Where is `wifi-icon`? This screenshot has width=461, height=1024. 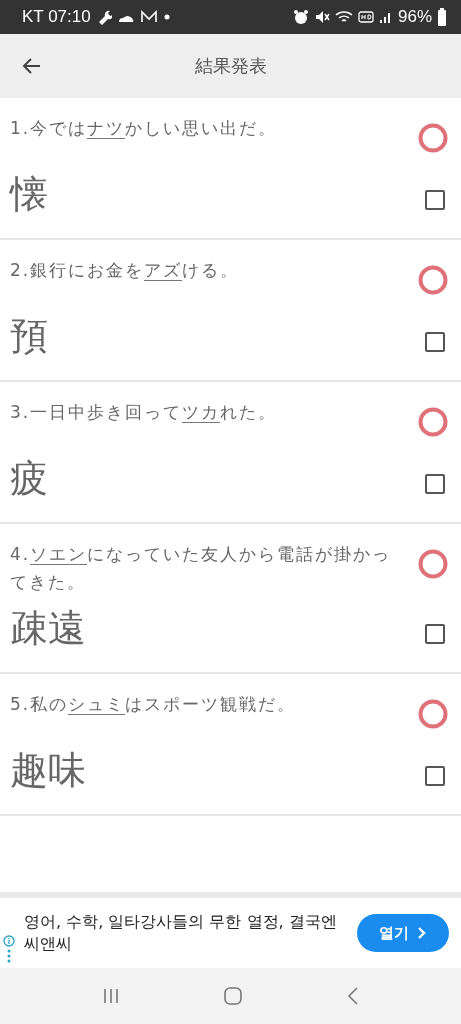
wifi-icon is located at coordinates (343, 17).